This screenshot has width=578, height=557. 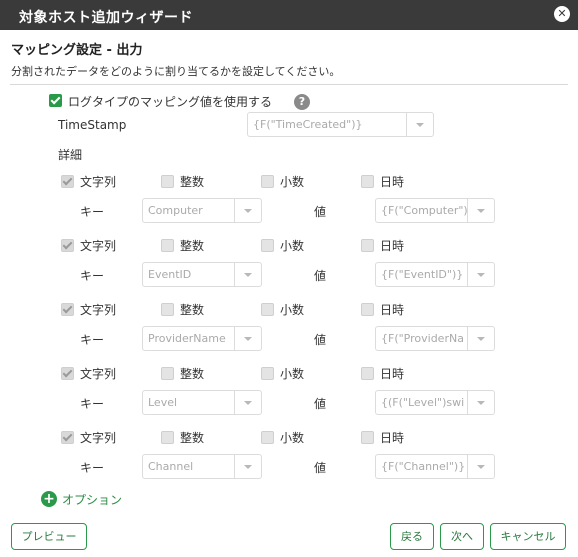 What do you see at coordinates (423, 402) in the screenshot?
I see `value-value: {(F("Level")swi` at bounding box center [423, 402].